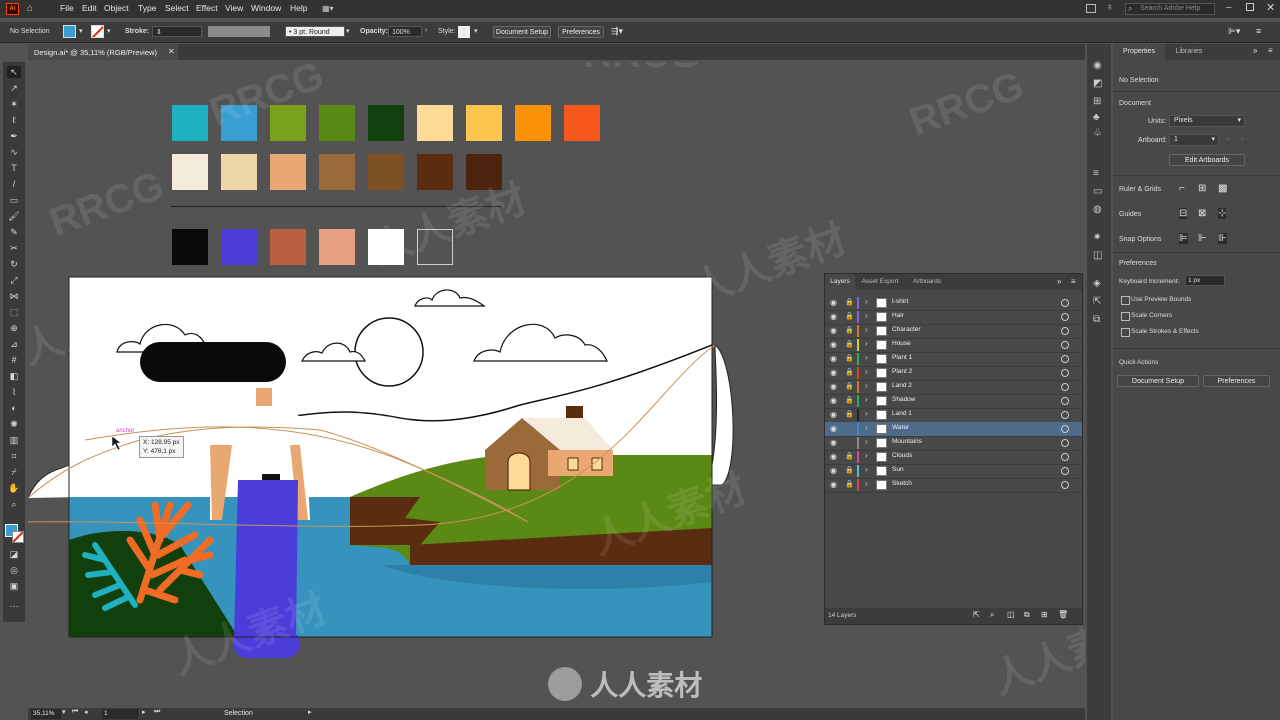 The height and width of the screenshot is (720, 1280). What do you see at coordinates (157, 712) in the screenshot?
I see `last-artboard-icon: ⏭` at bounding box center [157, 712].